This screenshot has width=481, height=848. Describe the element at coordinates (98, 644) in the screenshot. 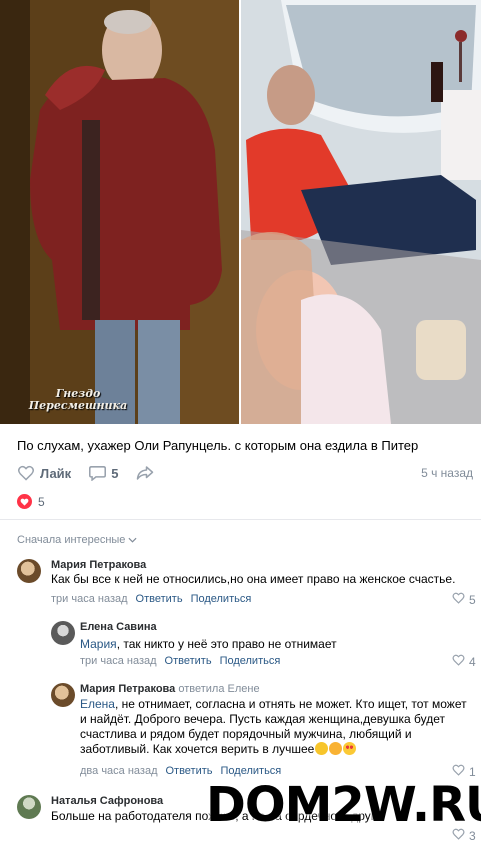

I see `mention-link: Мария` at that location.